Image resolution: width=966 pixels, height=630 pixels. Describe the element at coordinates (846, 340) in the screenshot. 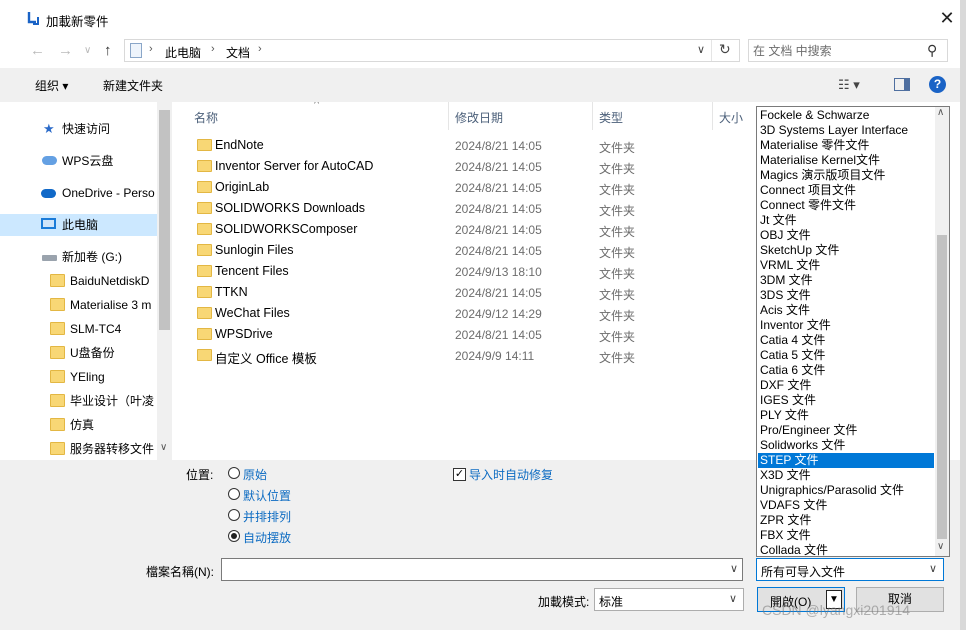

I see `dropdown-option: Catia 4 文件` at that location.